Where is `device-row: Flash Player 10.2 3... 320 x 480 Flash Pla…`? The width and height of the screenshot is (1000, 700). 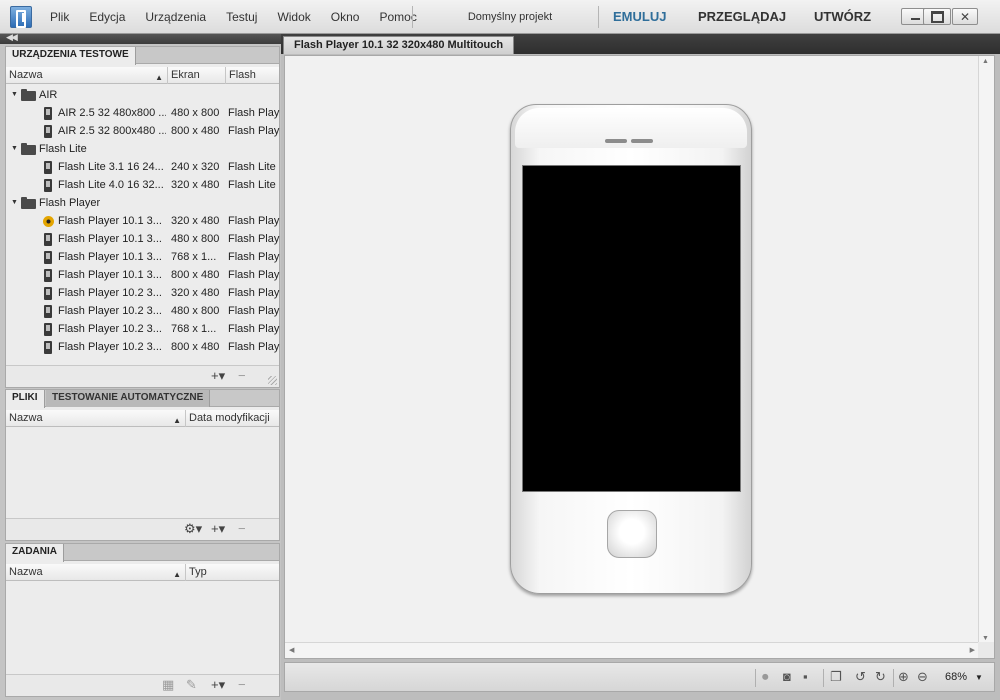 device-row: Flash Player 10.2 3... 320 x 480 Flash Pla… is located at coordinates (142, 293).